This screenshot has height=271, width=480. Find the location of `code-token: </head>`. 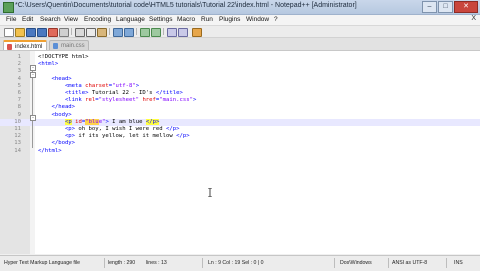

code-token: </head> is located at coordinates (57, 107).